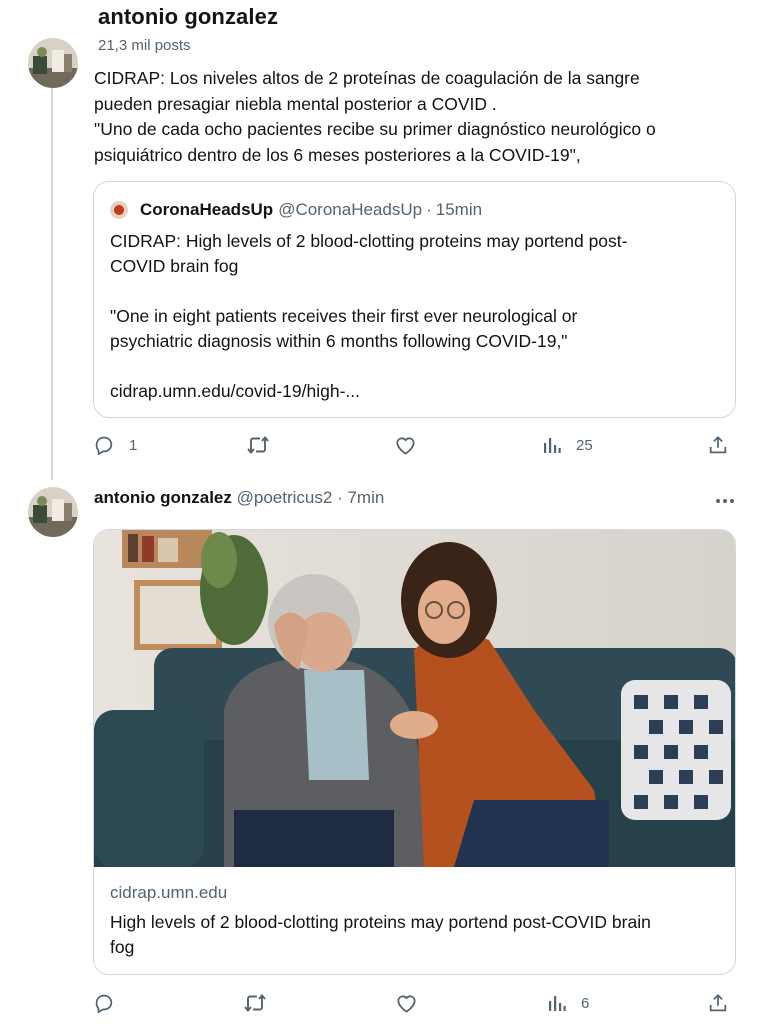 The height and width of the screenshot is (1030, 766). I want to click on reply-button, so click(111, 1003).